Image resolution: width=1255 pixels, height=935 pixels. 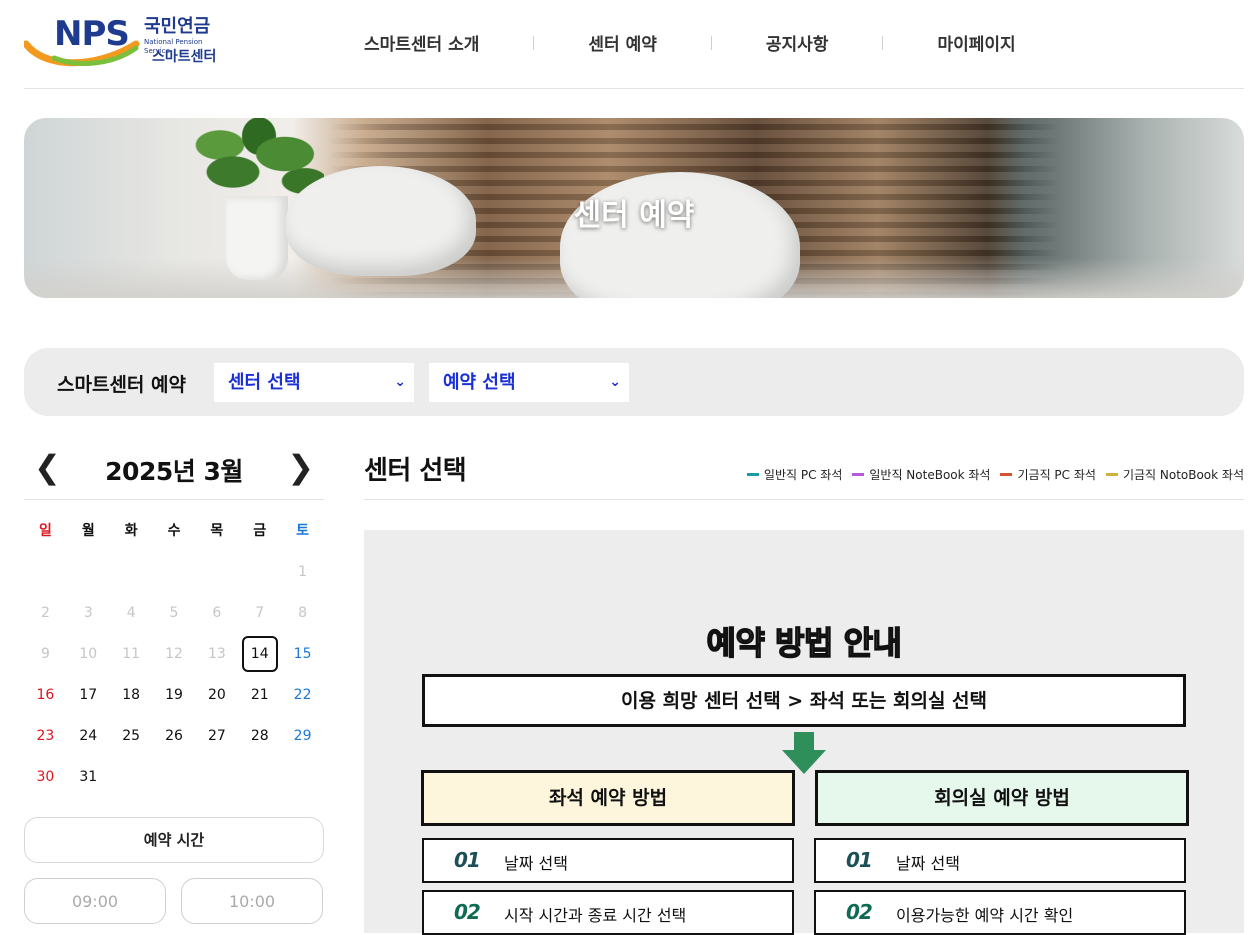 I want to click on section-title: 센터 선택, so click(x=415, y=471).